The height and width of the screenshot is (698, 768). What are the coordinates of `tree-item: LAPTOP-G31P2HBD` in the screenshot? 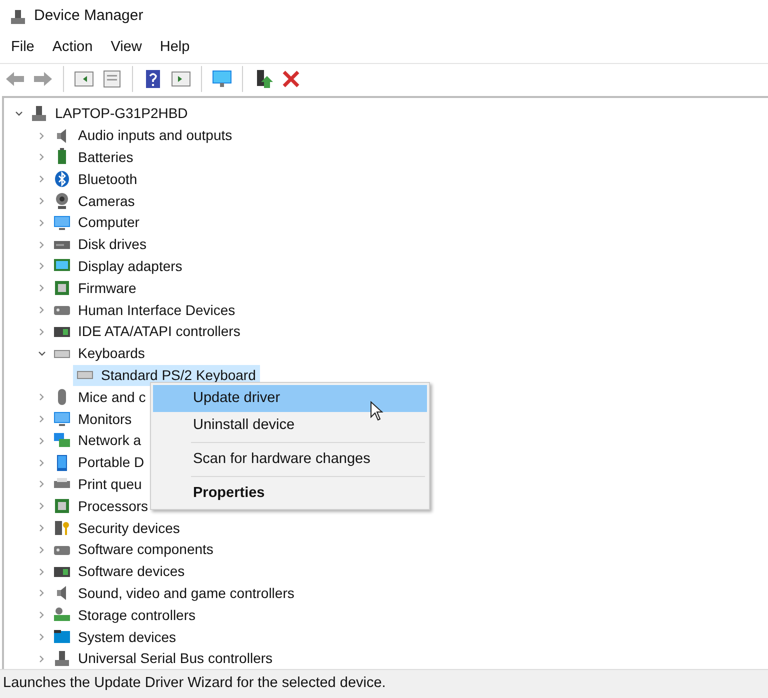 It's located at (121, 113).